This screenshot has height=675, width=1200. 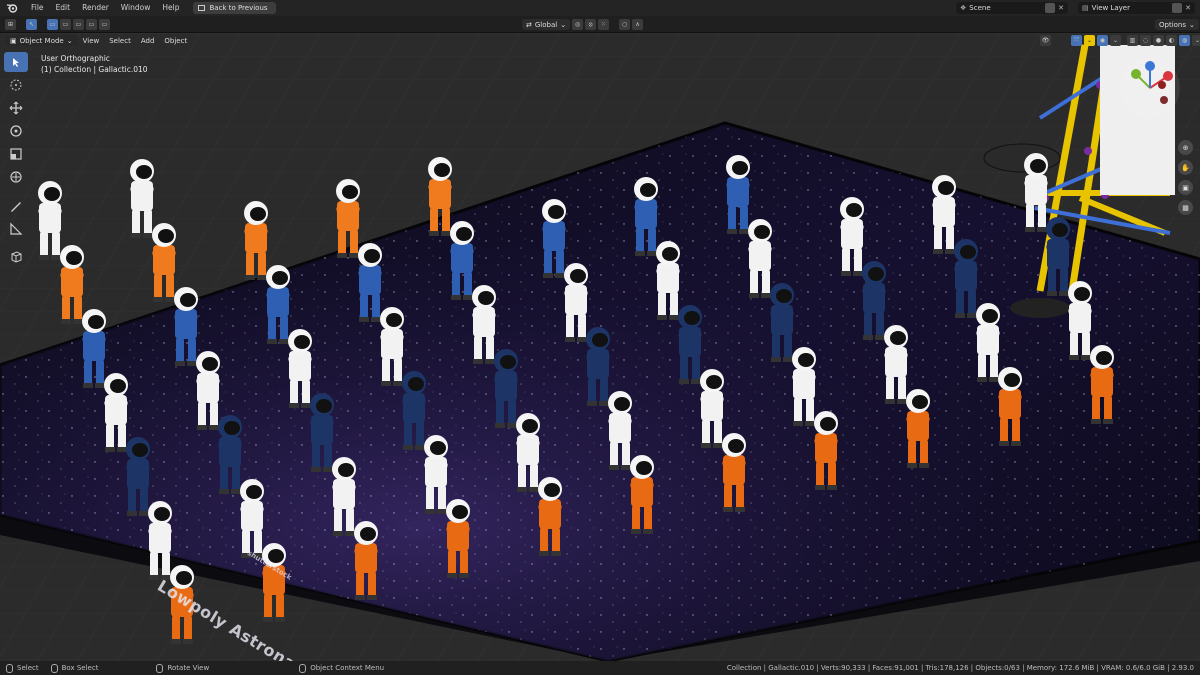 What do you see at coordinates (1173, 24) in the screenshot?
I see `options-label: Options` at bounding box center [1173, 24].